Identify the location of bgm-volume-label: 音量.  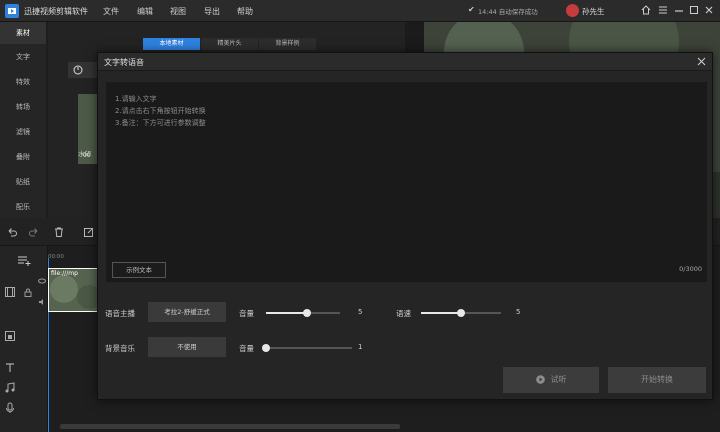
(246, 348).